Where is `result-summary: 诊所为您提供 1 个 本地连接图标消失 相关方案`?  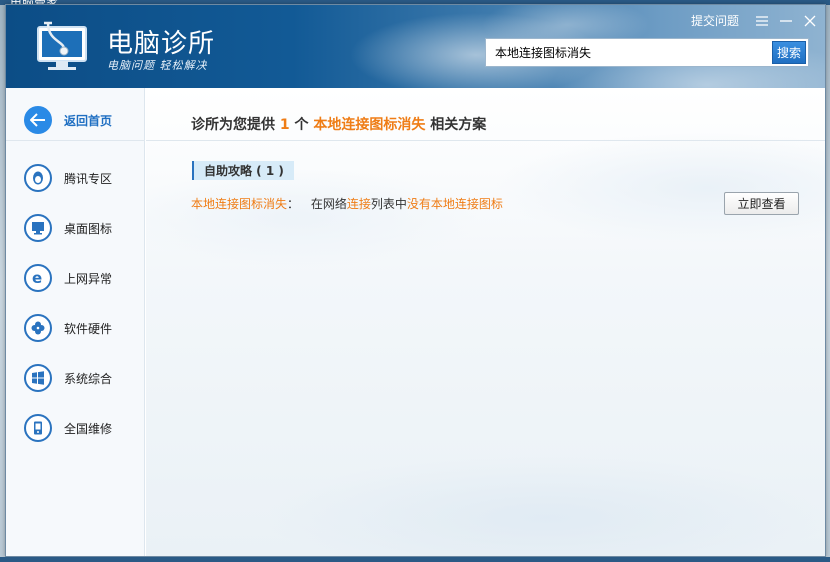
result-summary: 诊所为您提供 1 个 本地连接图标消失 相关方案 is located at coordinates (338, 124).